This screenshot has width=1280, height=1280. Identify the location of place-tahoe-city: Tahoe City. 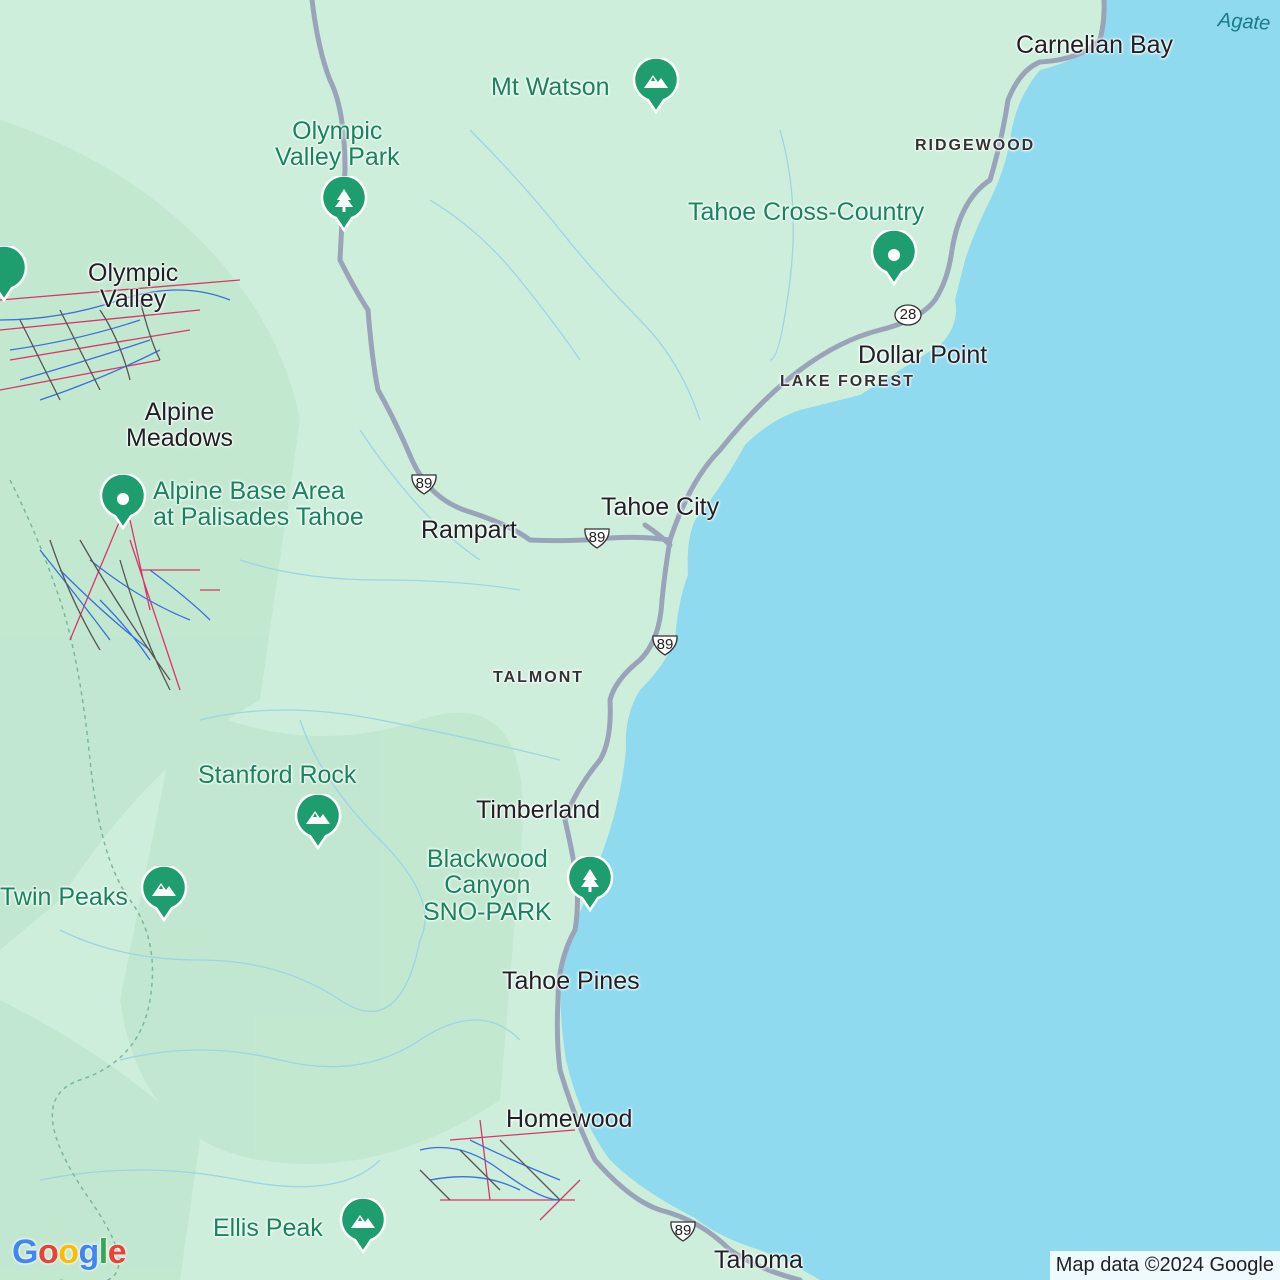
(660, 507).